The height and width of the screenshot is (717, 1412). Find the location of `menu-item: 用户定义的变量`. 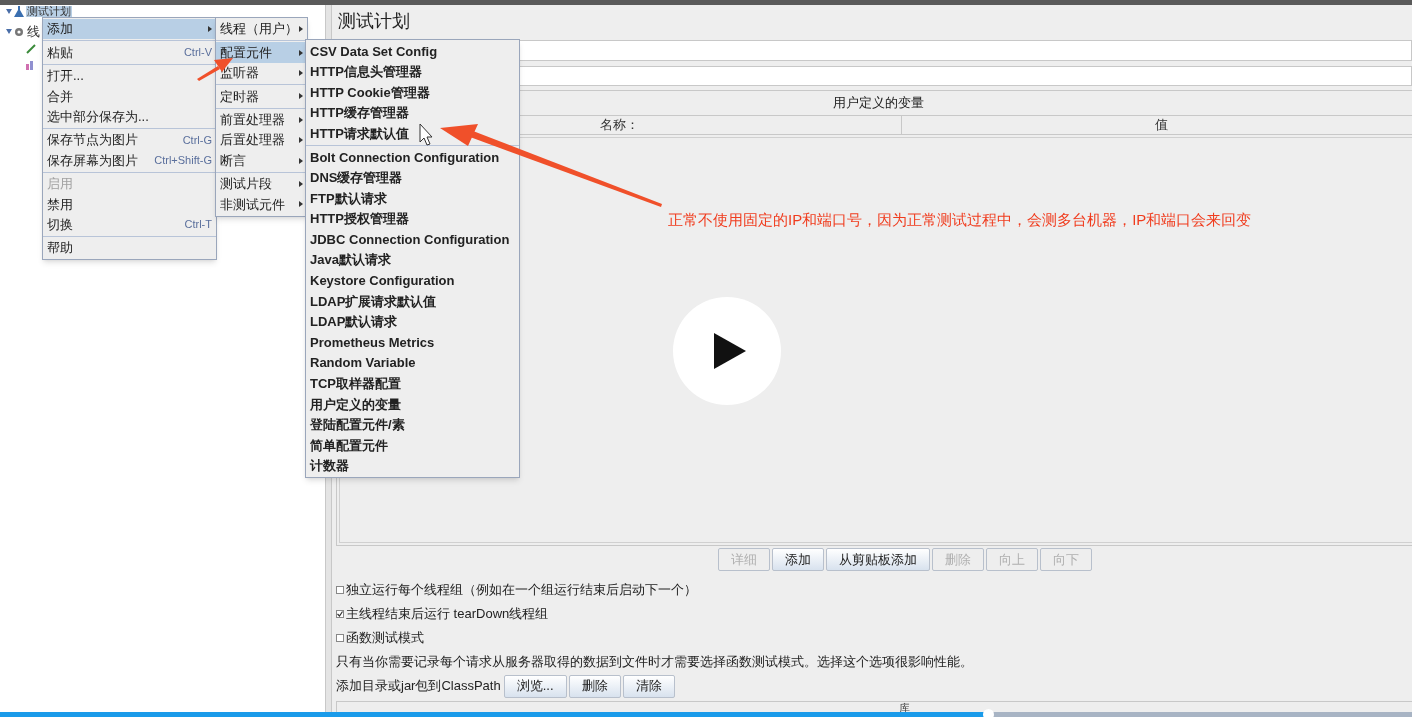

menu-item: 用户定义的变量 is located at coordinates (412, 404).